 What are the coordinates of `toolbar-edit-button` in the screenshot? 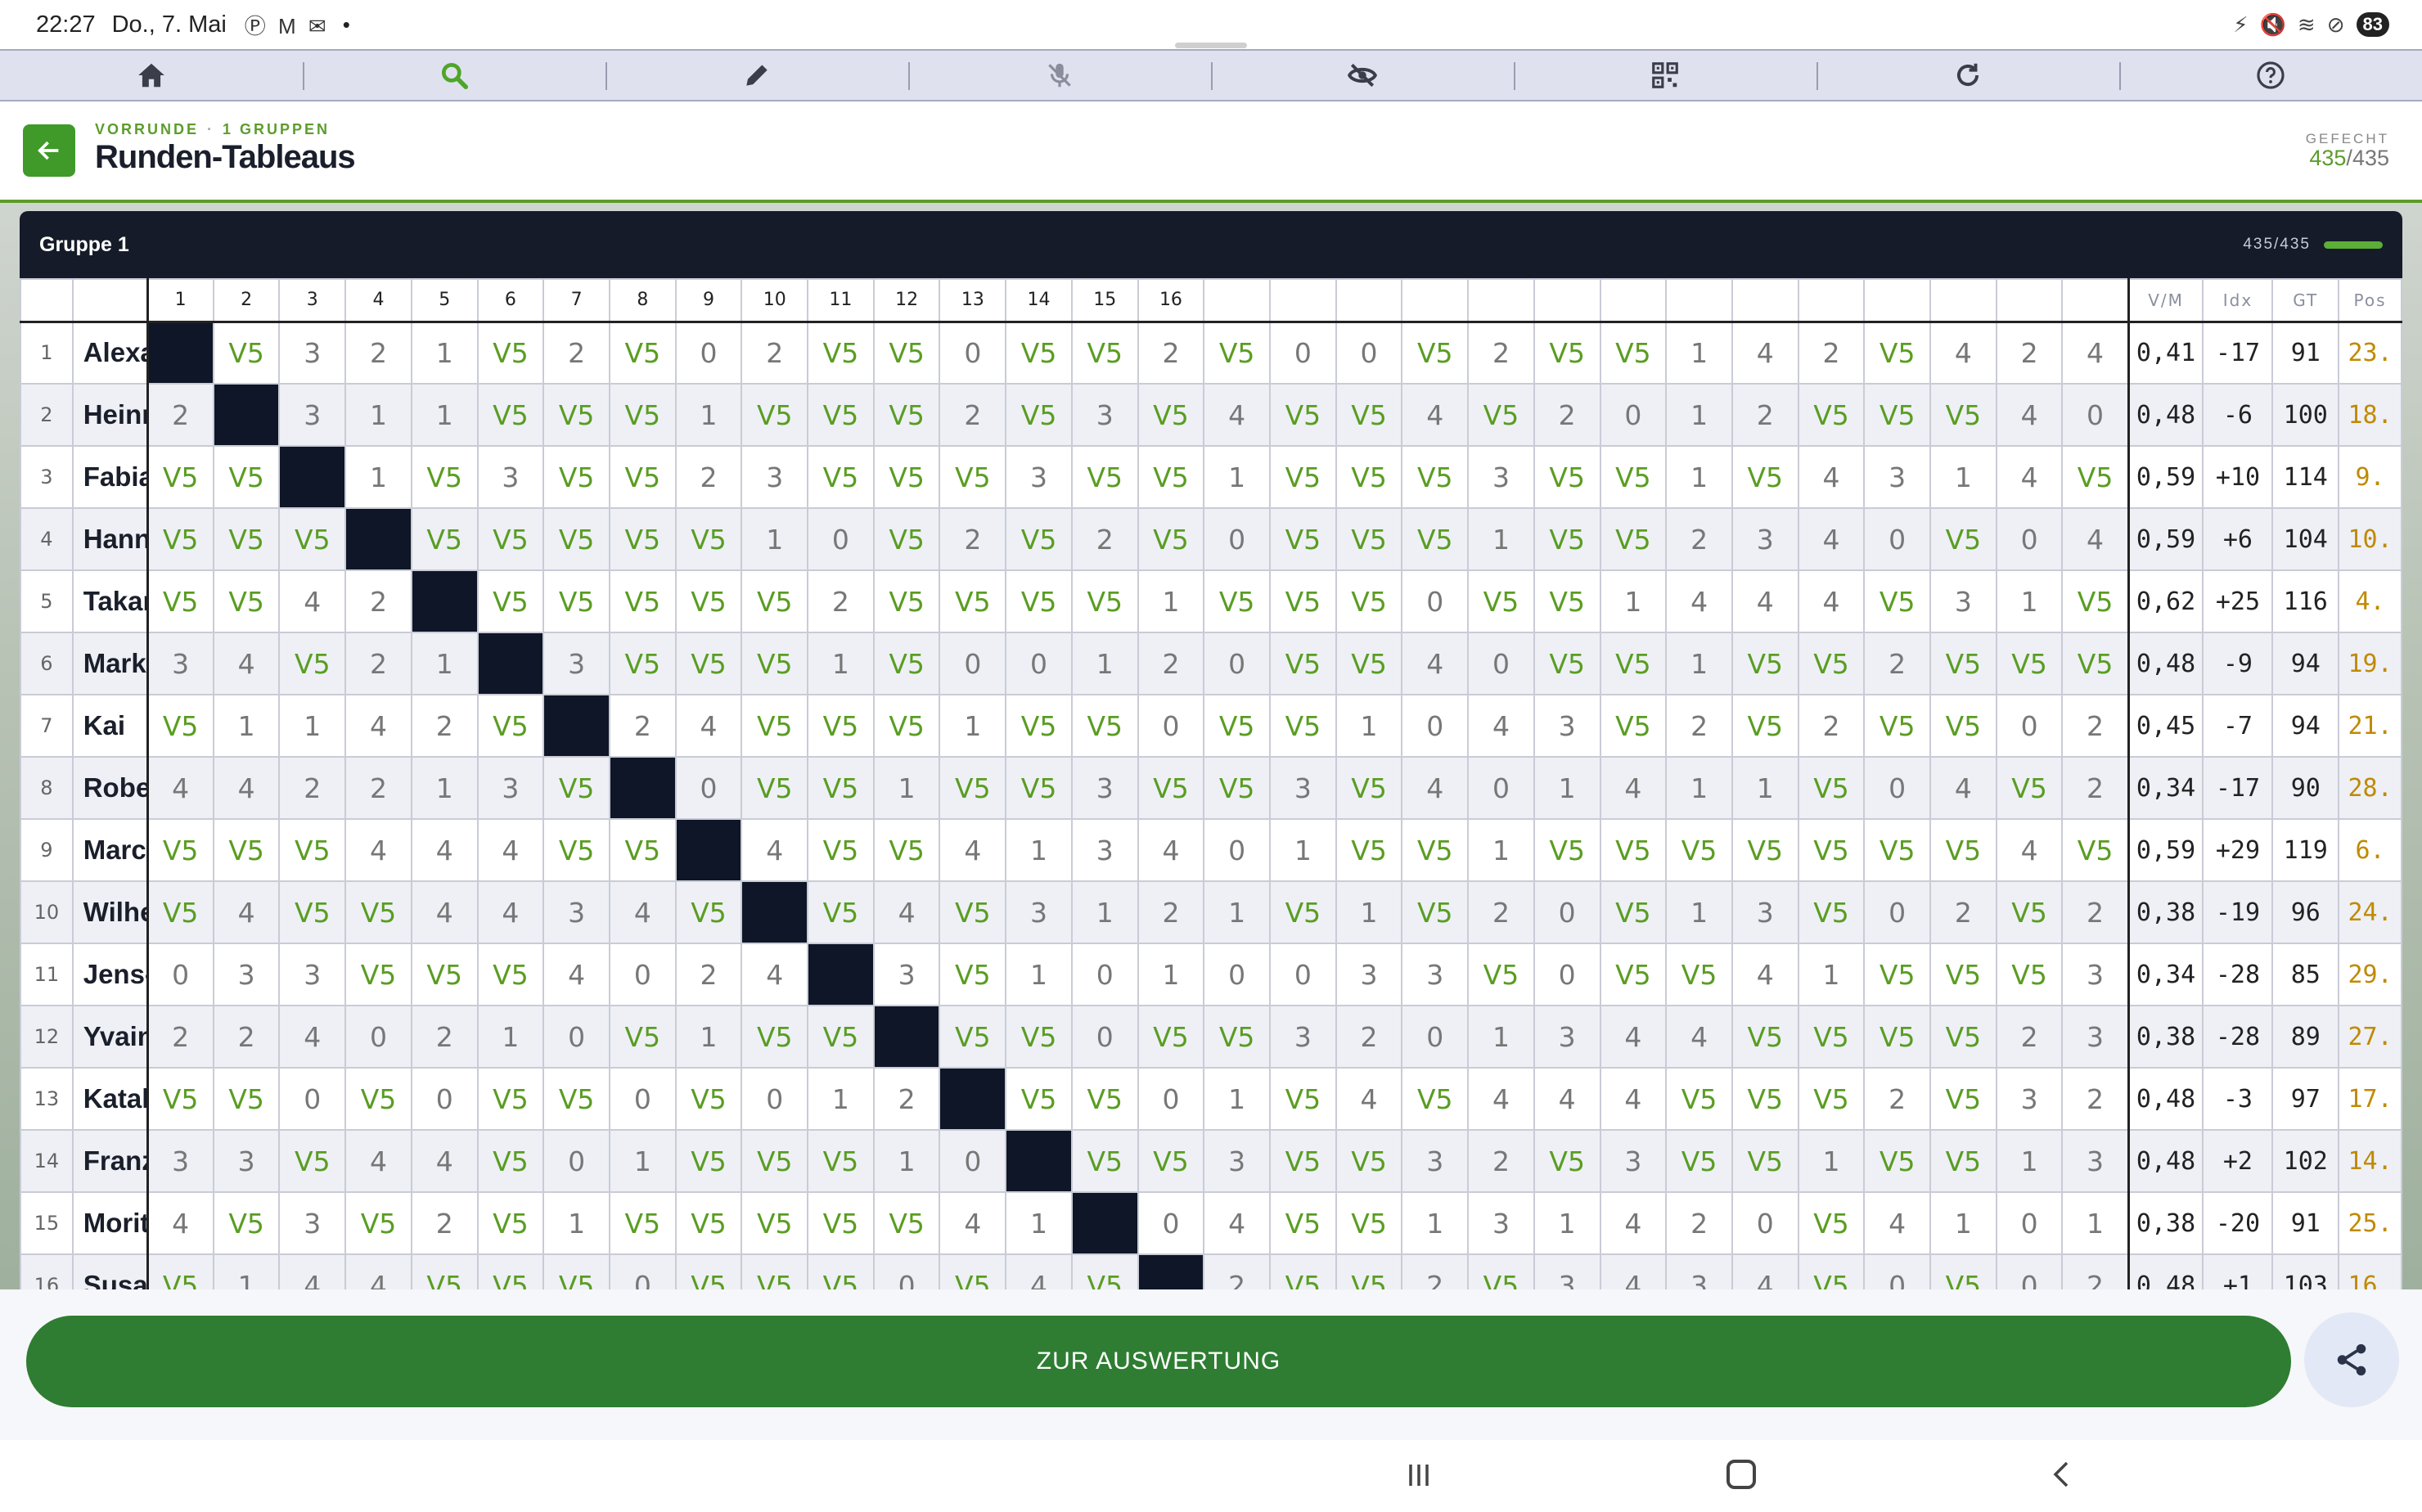 It's located at (757, 76).